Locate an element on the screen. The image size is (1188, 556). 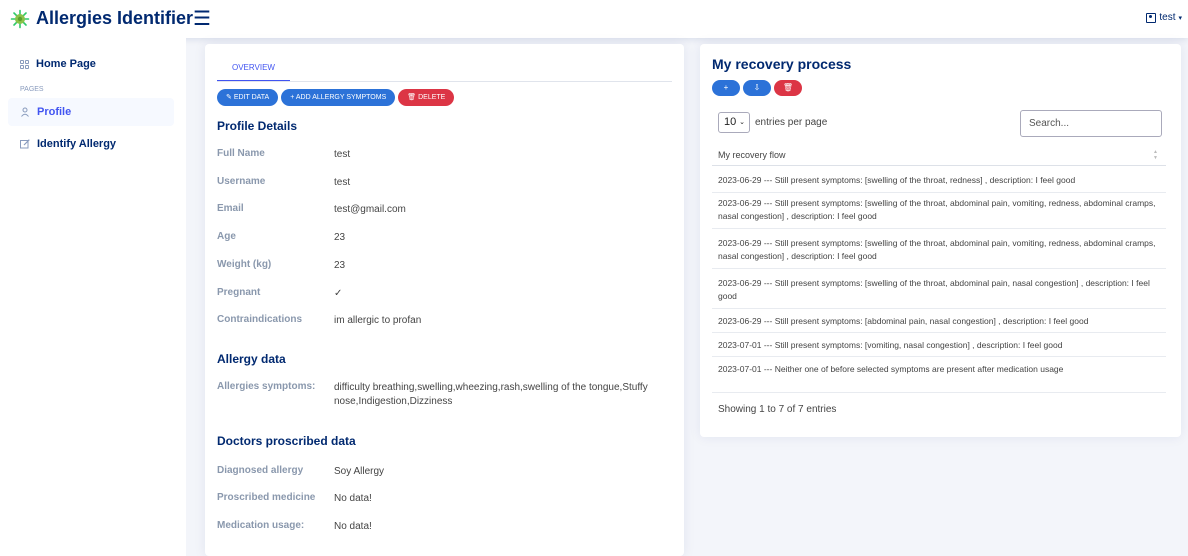
download-icon: ⇩ is located at coordinates (757, 87).